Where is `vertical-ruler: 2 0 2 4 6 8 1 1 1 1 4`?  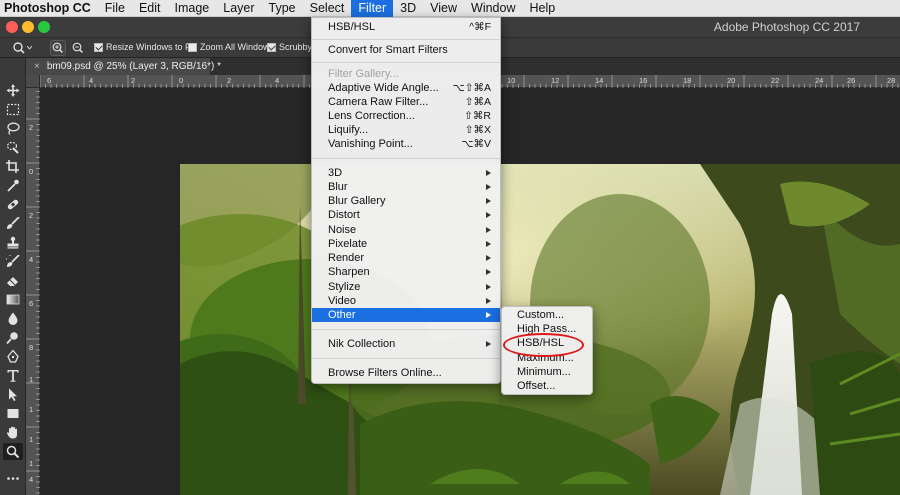
vertical-ruler: 2 0 2 4 6 8 1 1 1 1 4 is located at coordinates (33, 285).